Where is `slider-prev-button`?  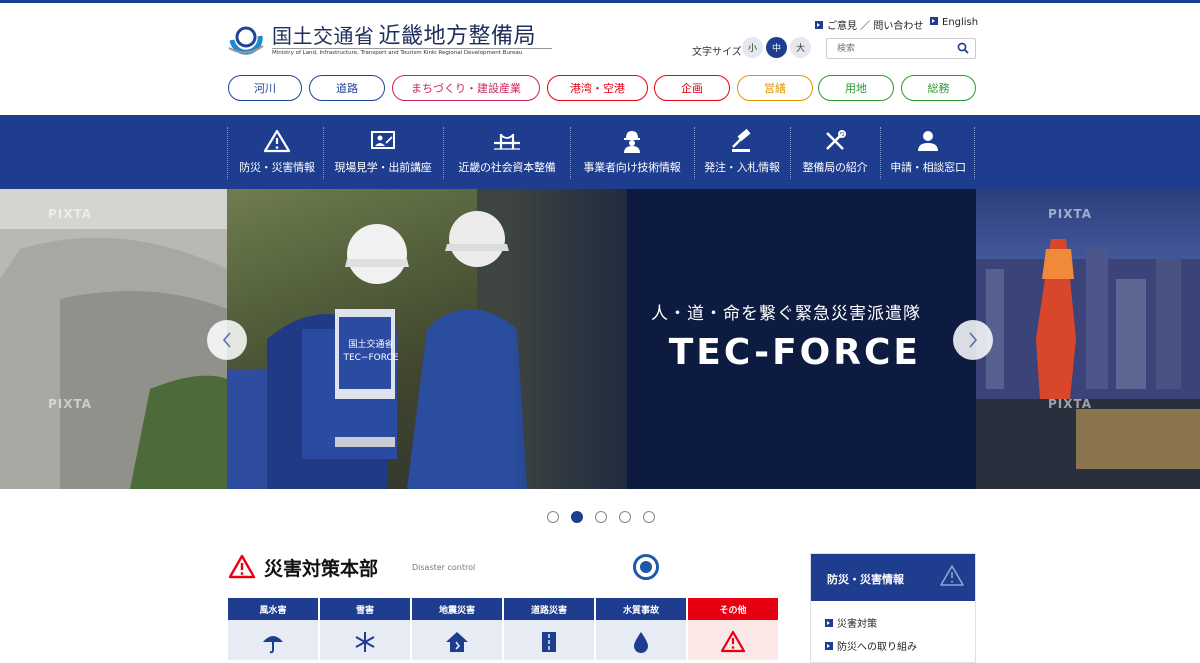
slider-prev-button is located at coordinates (227, 340).